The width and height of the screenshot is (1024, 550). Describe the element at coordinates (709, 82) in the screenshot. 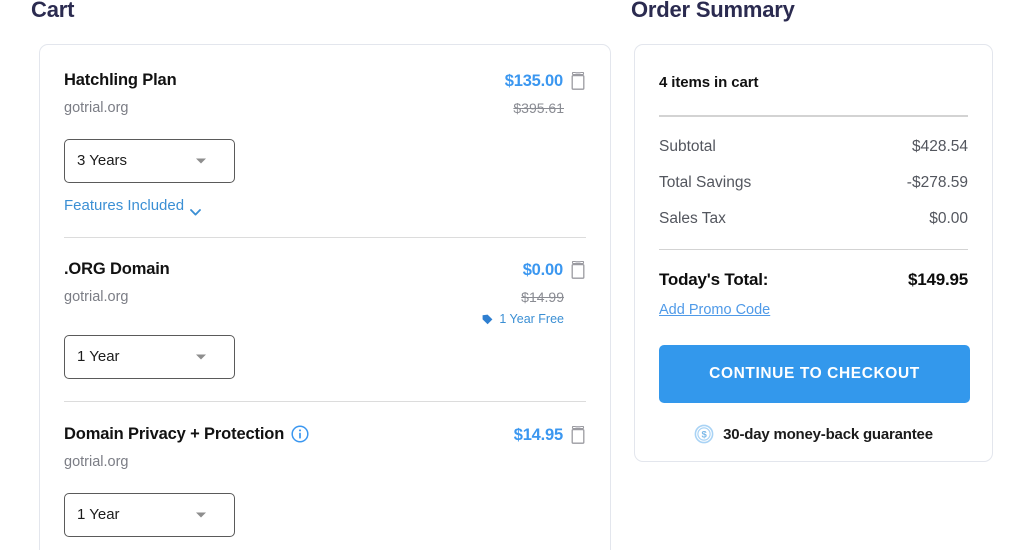

I see `items-in-cart-count: 4 items in cart` at that location.